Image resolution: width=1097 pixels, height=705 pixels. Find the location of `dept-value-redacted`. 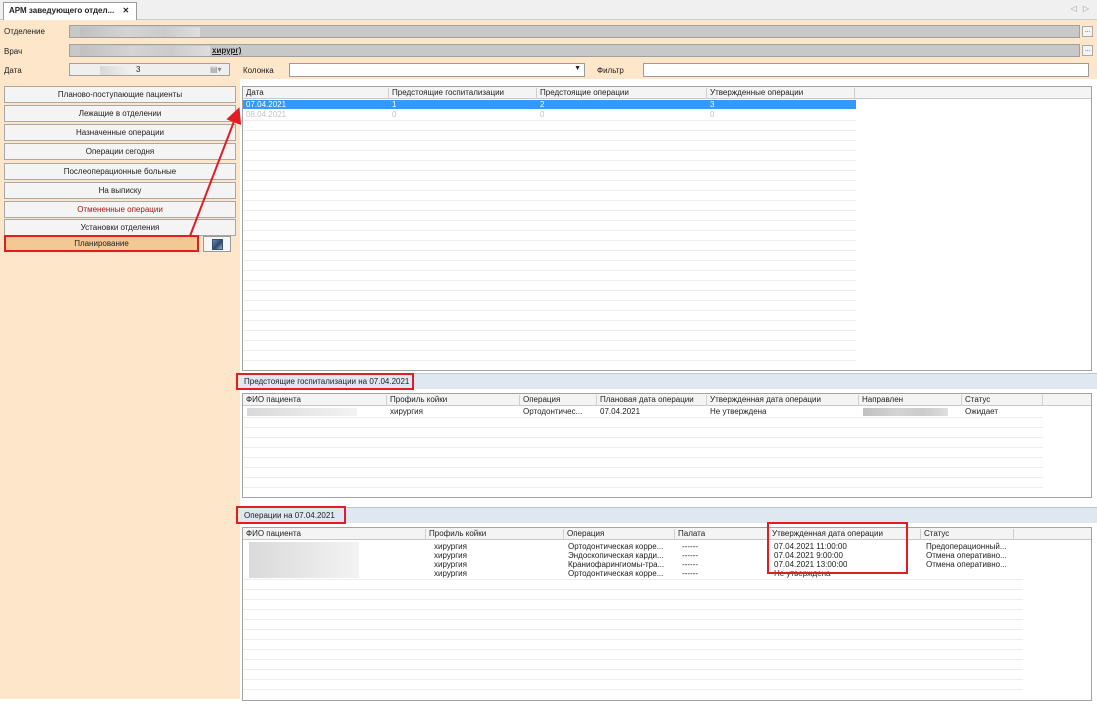

dept-value-redacted is located at coordinates (140, 32).